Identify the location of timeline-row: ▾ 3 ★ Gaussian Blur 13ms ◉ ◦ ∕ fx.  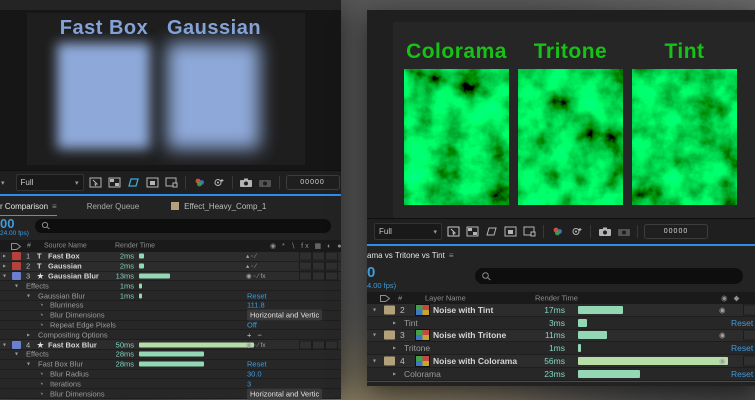
(170, 276).